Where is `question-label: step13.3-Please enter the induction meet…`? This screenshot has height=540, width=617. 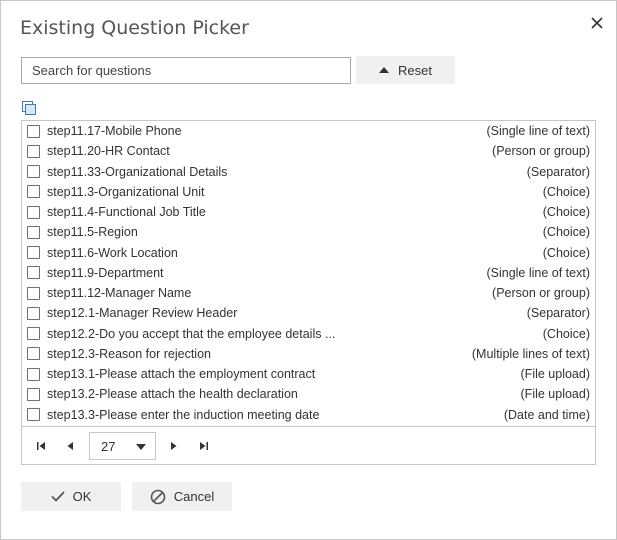 question-label: step13.3-Please enter the induction meet… is located at coordinates (183, 414).